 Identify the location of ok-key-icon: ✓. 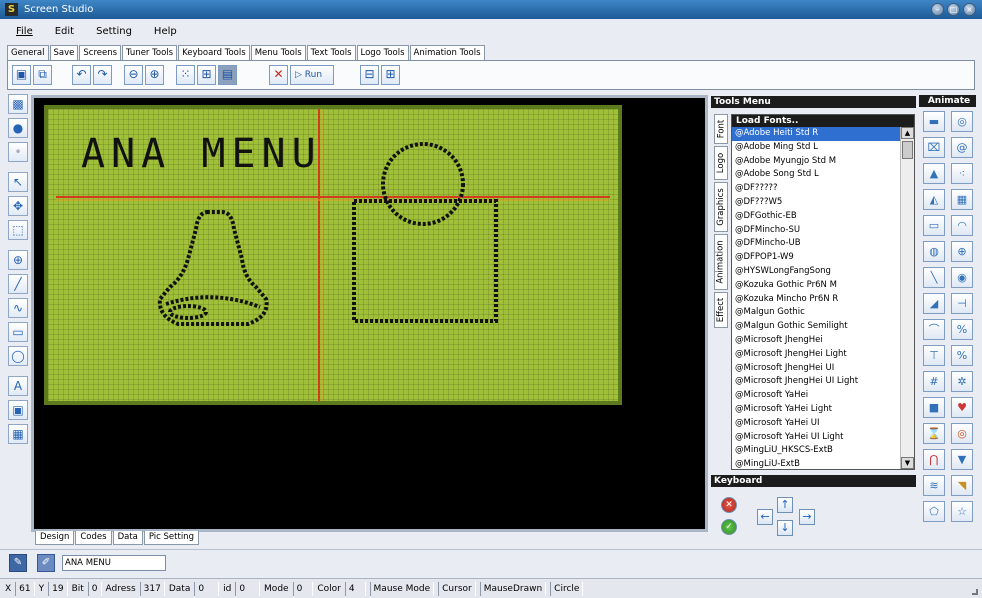
(729, 527).